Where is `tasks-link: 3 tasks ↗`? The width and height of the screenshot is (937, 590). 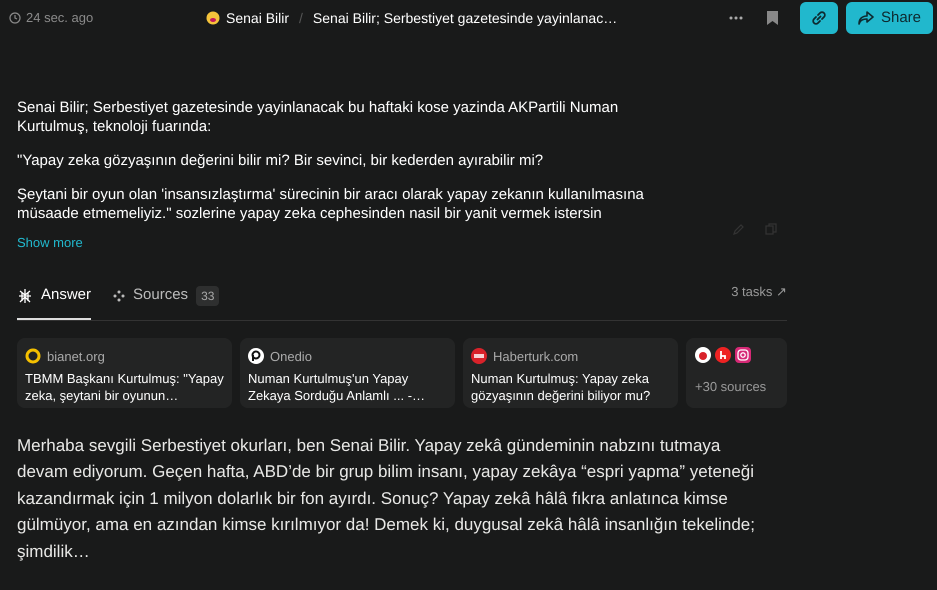 tasks-link: 3 tasks ↗ is located at coordinates (759, 301).